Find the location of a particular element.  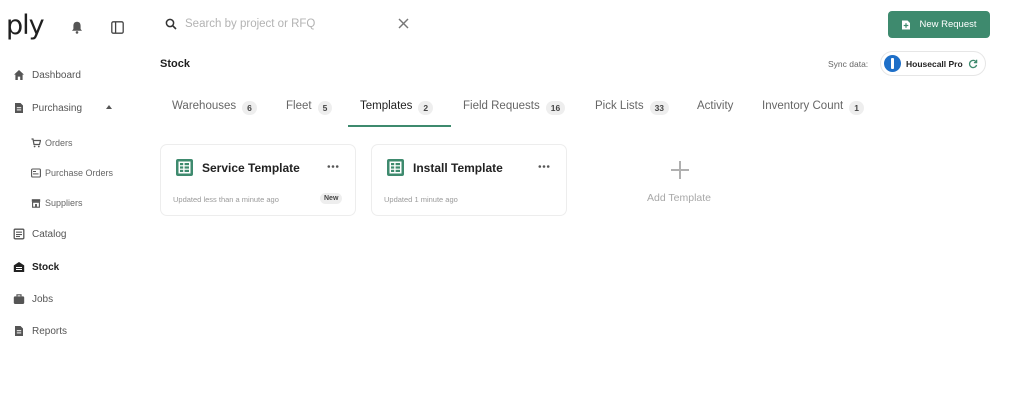

housecall-pro-logo is located at coordinates (892, 63).